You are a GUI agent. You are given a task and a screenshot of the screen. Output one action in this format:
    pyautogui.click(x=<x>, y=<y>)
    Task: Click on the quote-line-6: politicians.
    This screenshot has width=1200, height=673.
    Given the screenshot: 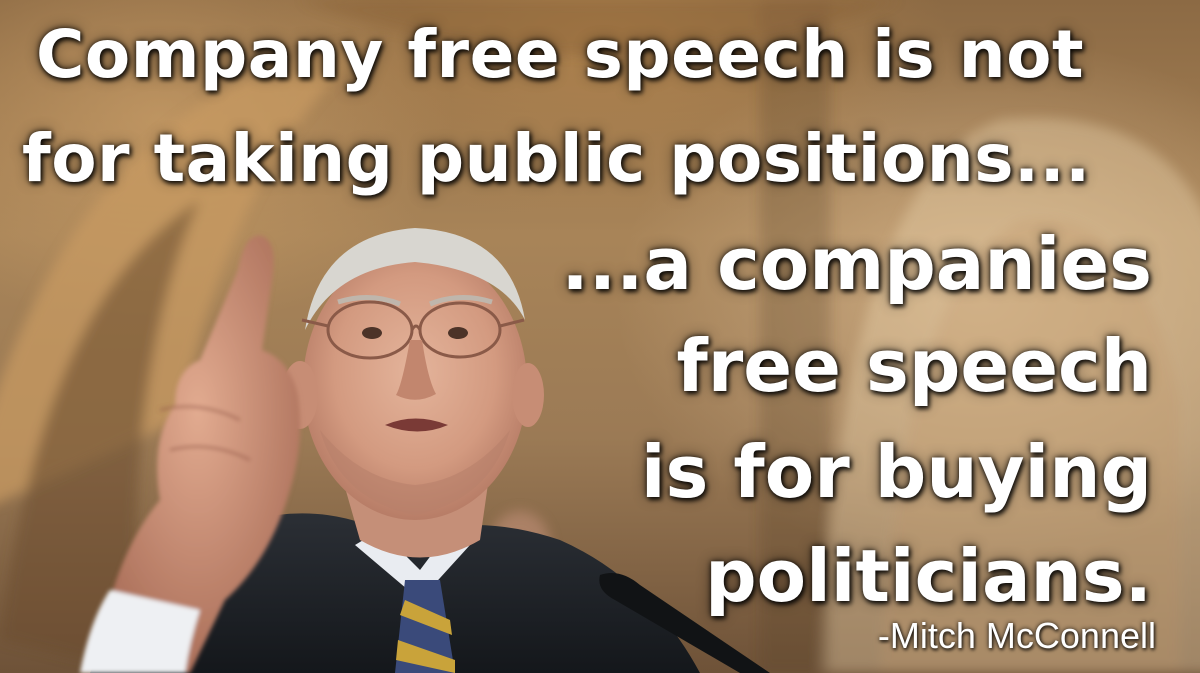 What is the action you would take?
    pyautogui.click(x=928, y=576)
    